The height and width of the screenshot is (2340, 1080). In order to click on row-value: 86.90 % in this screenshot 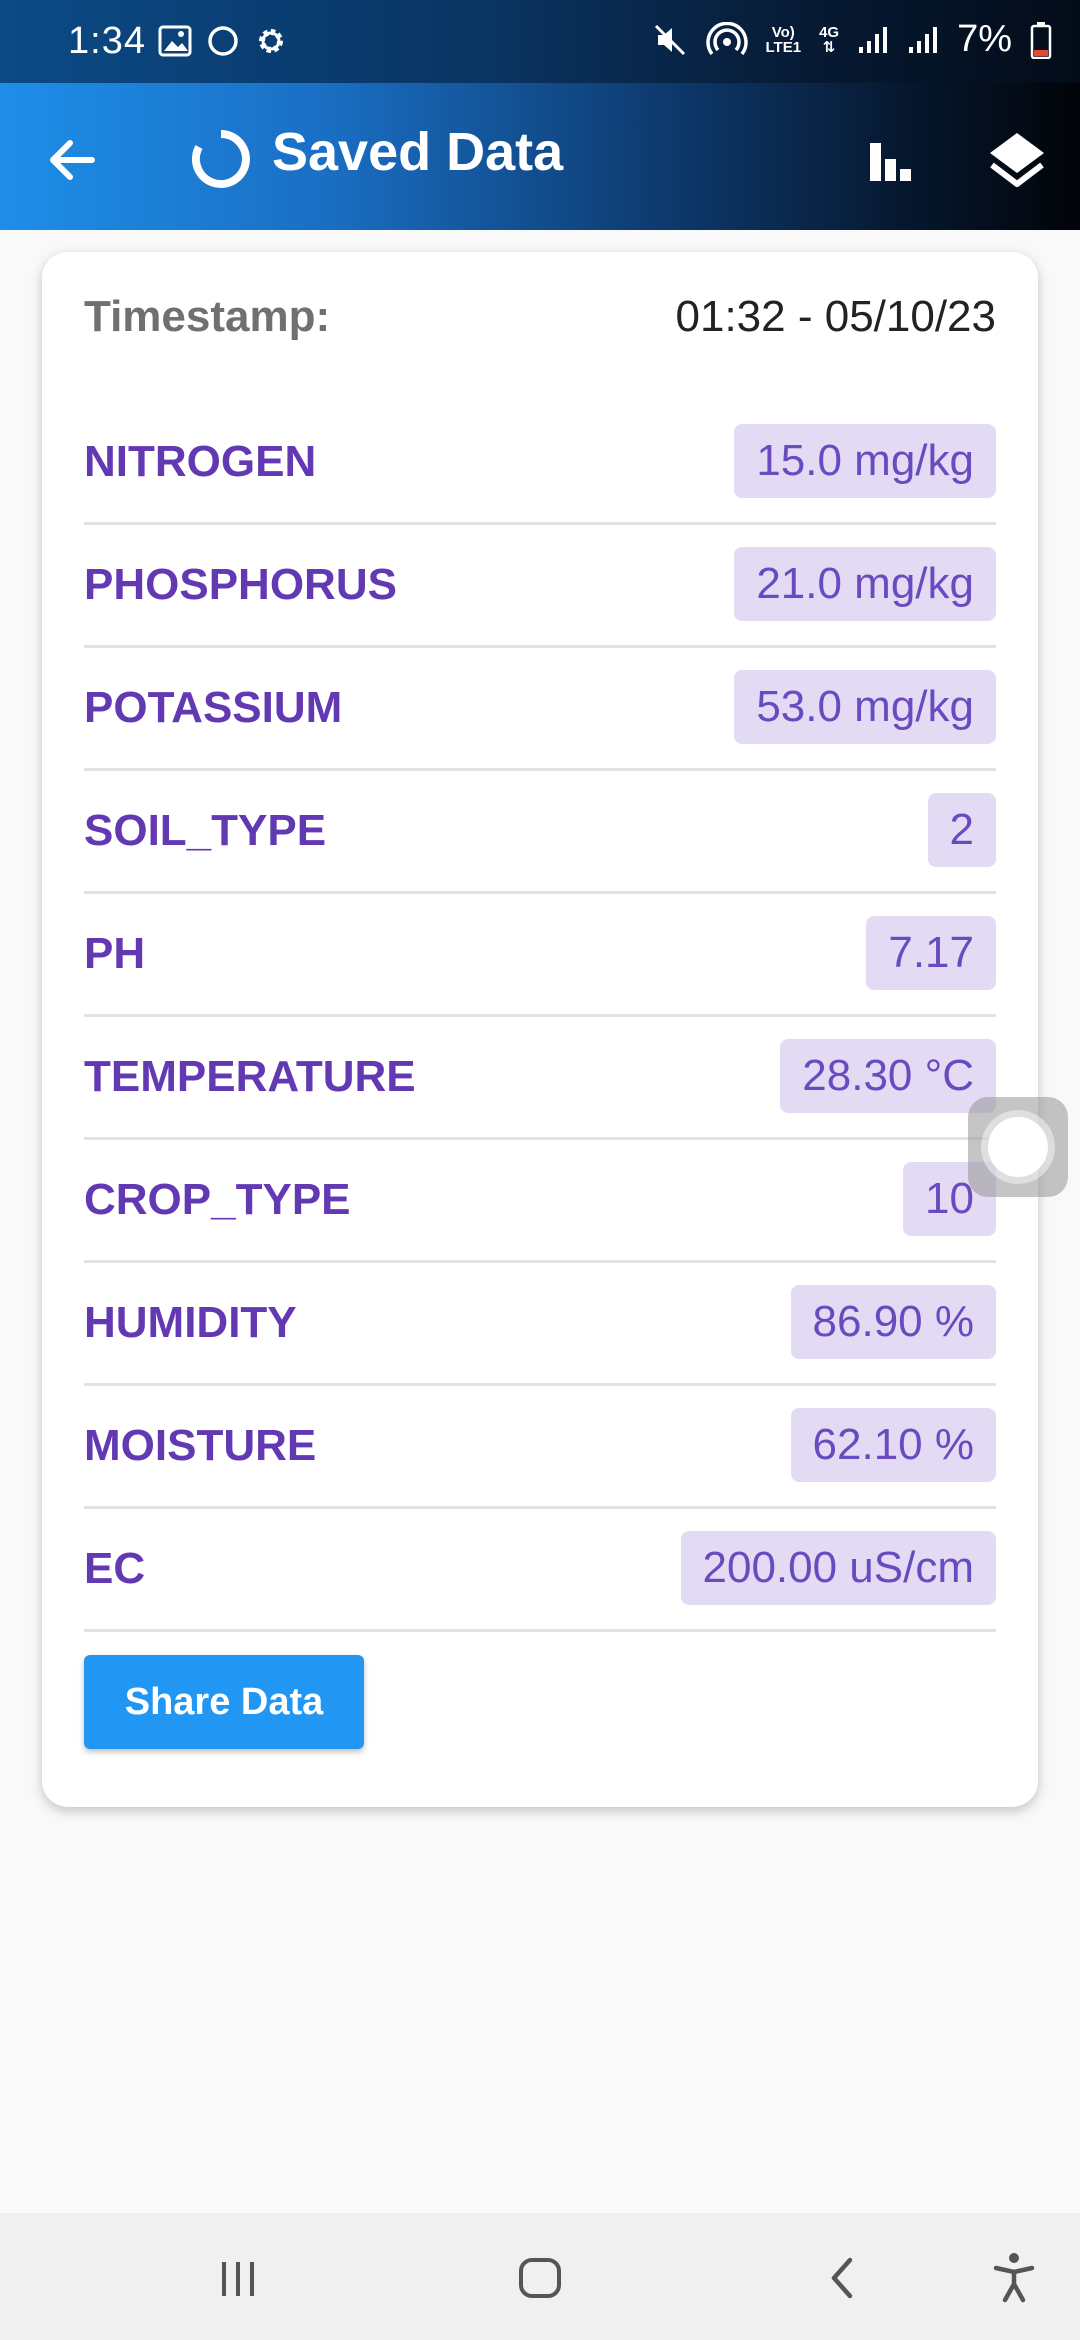, I will do `click(893, 1322)`.